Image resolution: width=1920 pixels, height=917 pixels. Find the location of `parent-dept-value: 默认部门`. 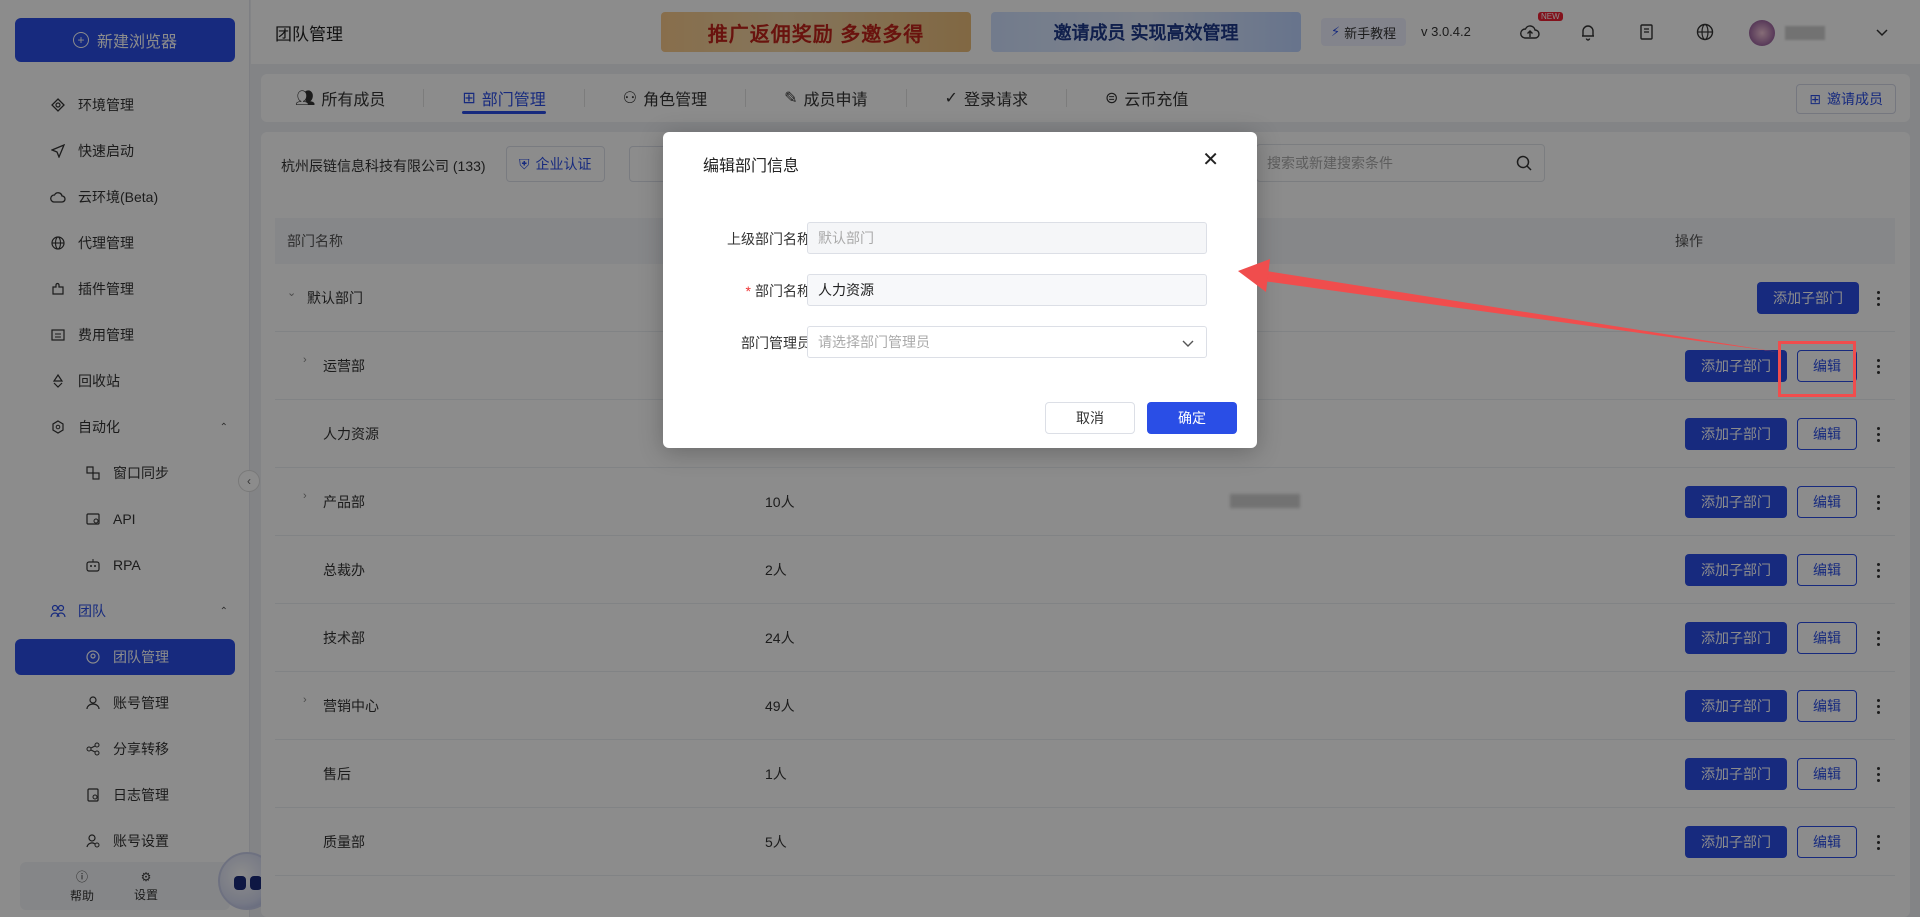

parent-dept-value: 默认部门 is located at coordinates (846, 238).